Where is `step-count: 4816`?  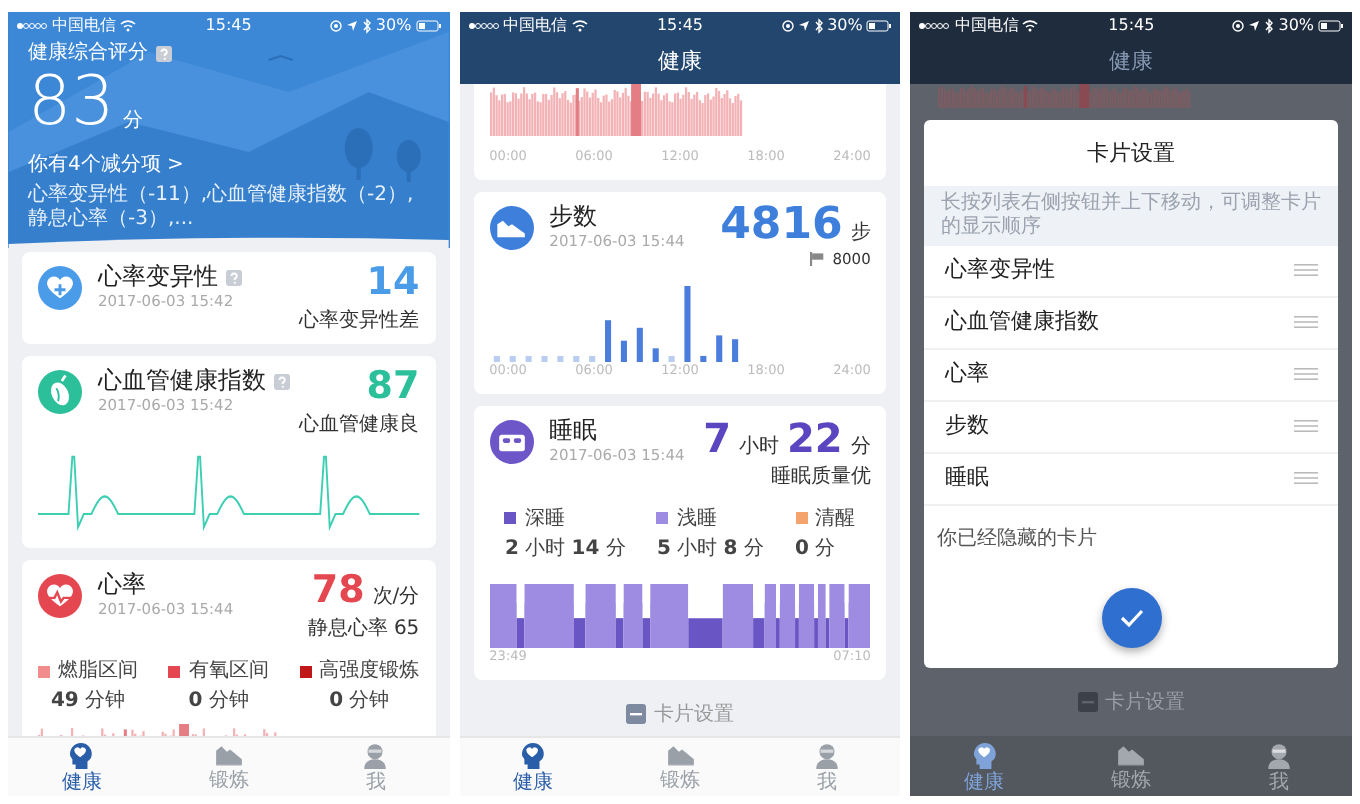
step-count: 4816 is located at coordinates (781, 225).